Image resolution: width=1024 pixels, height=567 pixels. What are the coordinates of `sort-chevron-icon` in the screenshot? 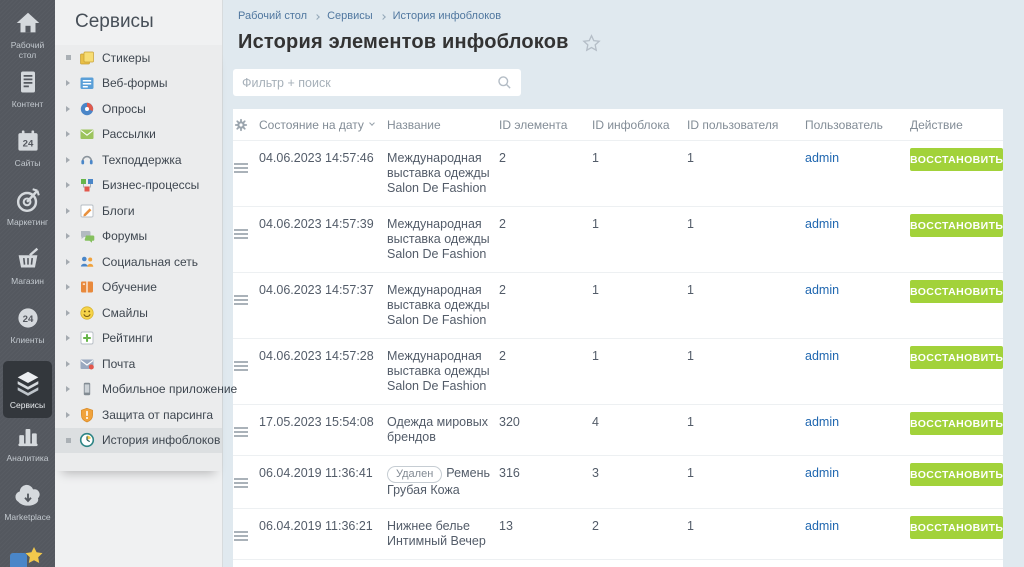 It's located at (372, 123).